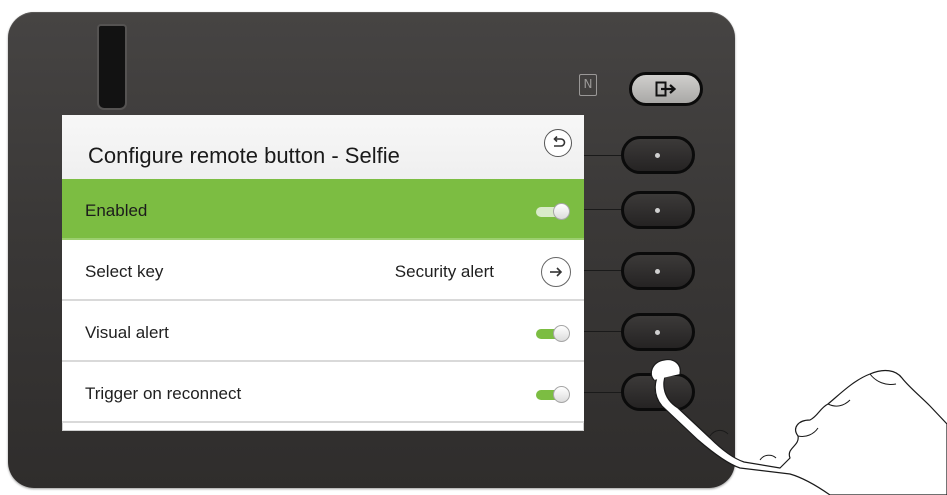 Image resolution: width=947 pixels, height=495 pixels. What do you see at coordinates (323, 392) in the screenshot?
I see `row-trigger-on-reconnect: Trigger on reconnect` at bounding box center [323, 392].